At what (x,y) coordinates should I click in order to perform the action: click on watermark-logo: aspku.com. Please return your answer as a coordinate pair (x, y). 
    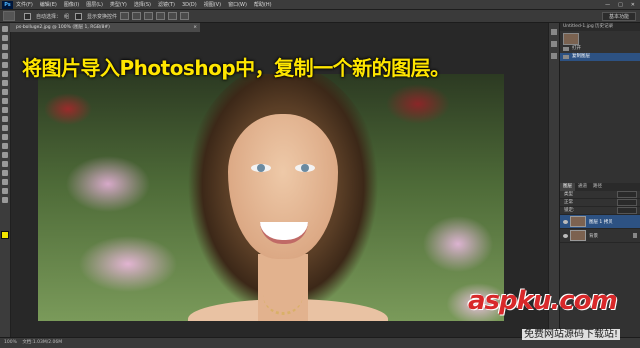
    Looking at the image, I should click on (543, 301).